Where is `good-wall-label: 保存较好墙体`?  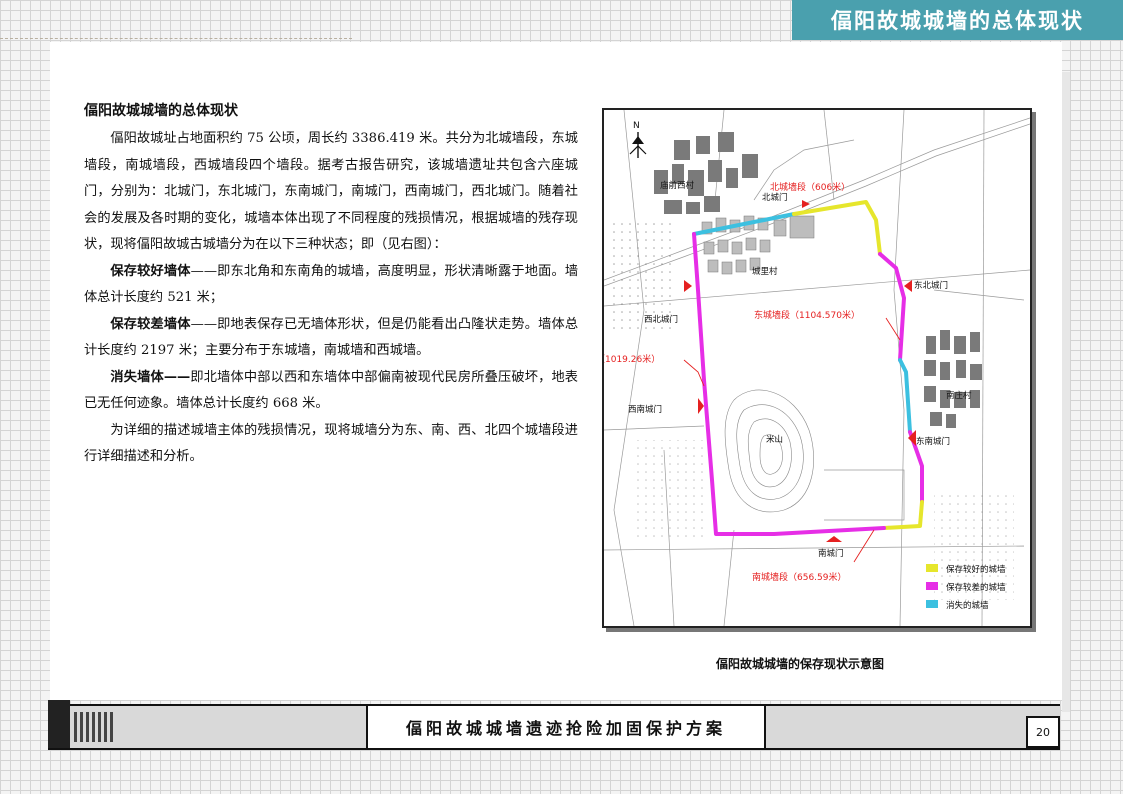
good-wall-label: 保存较好墙体 is located at coordinates (150, 271).